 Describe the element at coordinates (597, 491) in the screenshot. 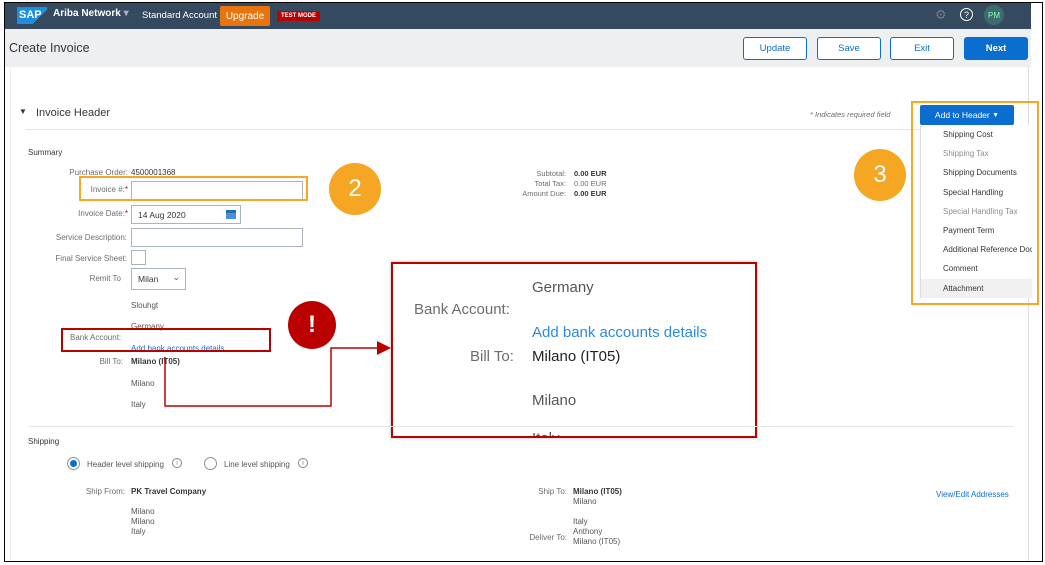

I see `ship-to-value: Milano (IT05)` at that location.